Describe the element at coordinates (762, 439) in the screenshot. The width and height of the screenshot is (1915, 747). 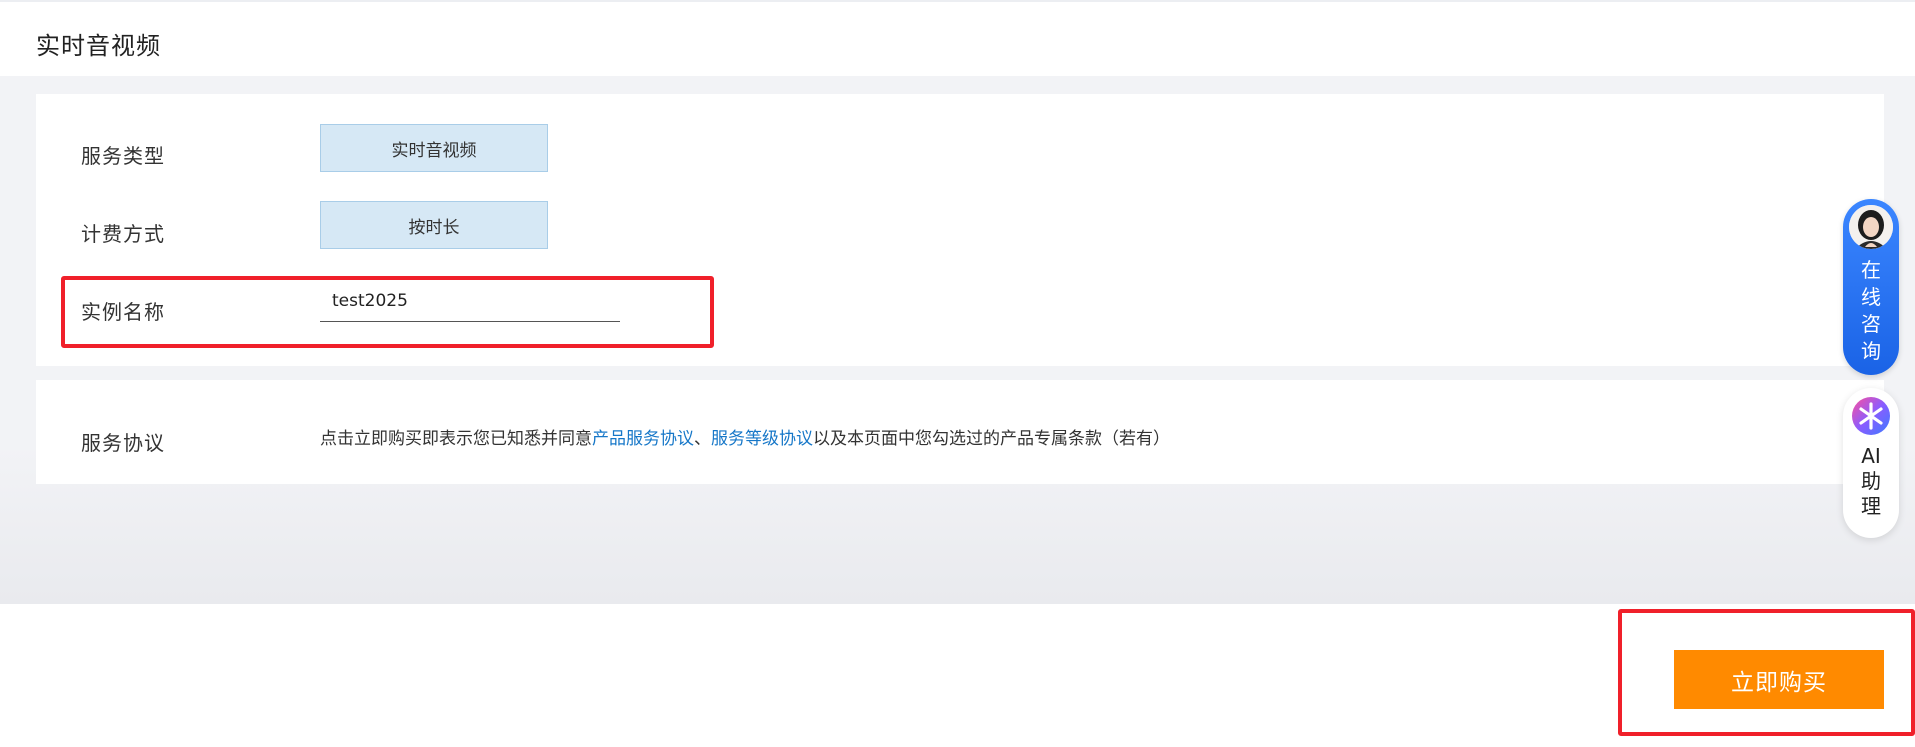
I see `service-level-agreement-link: 服务等级协议` at that location.